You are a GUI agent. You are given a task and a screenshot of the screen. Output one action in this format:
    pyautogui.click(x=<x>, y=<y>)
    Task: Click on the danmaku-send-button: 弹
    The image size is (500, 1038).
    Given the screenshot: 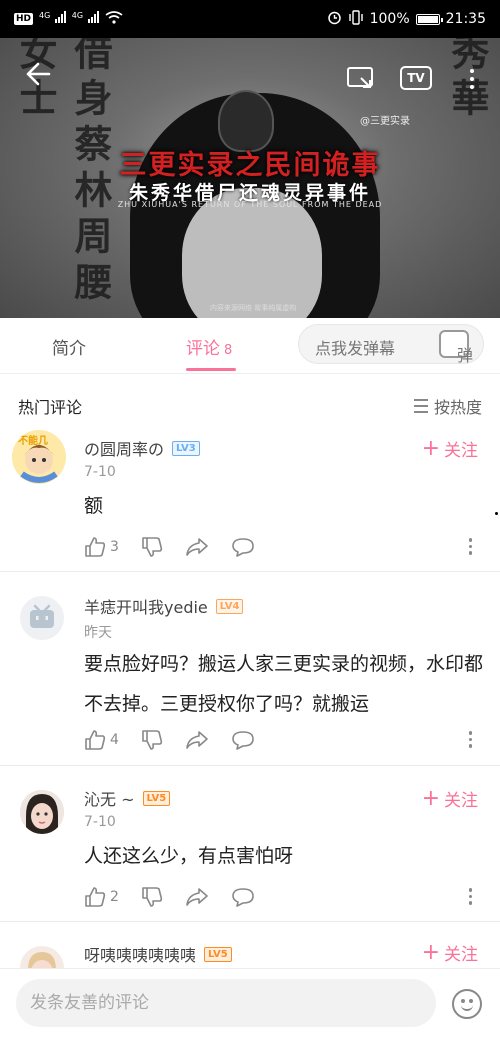 What is the action you would take?
    pyautogui.click(x=456, y=347)
    